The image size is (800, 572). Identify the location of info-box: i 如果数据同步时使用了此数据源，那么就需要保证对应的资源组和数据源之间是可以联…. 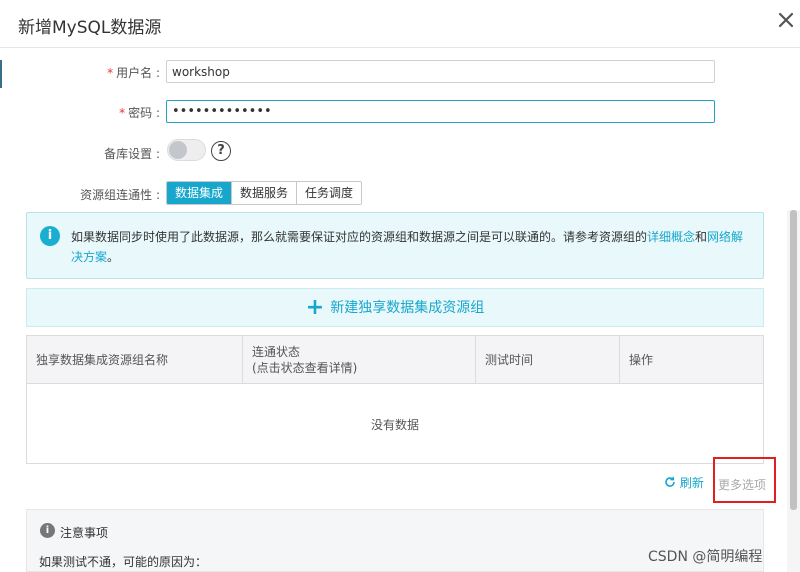
(395, 245).